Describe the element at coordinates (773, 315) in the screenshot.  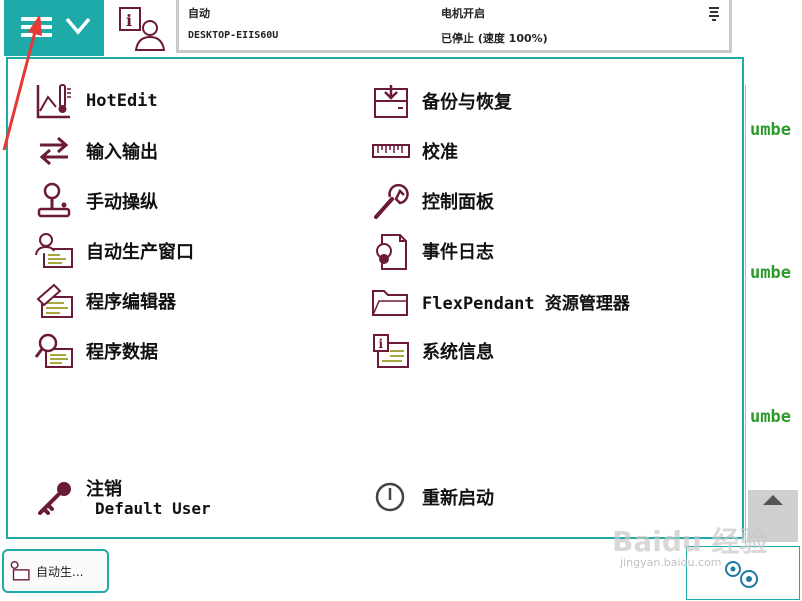
I see `background-editor-pane: umbe umbe umbe` at that location.